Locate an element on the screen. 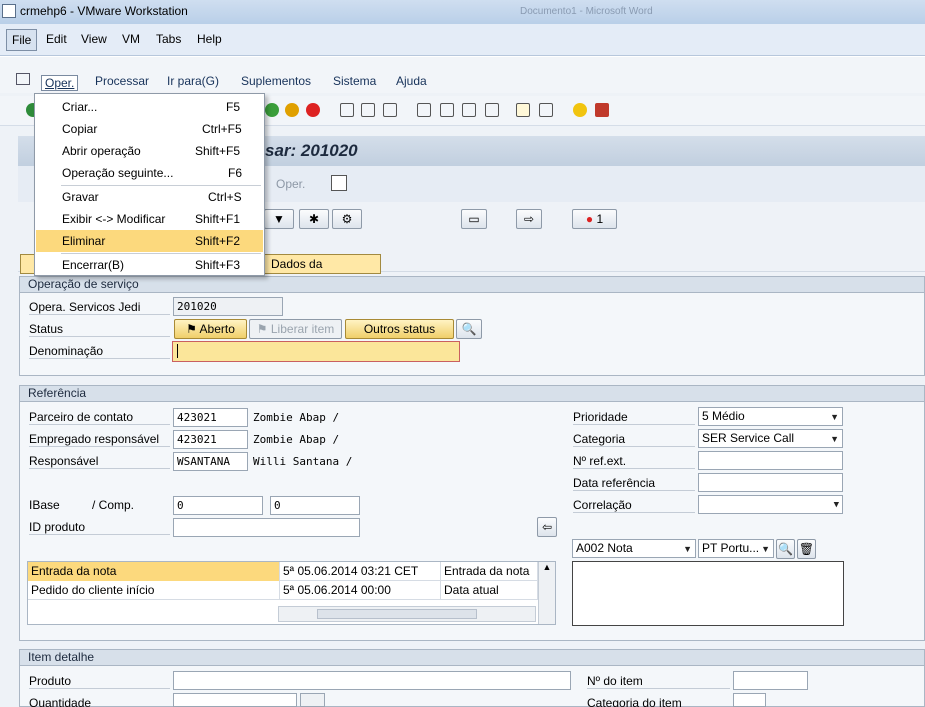 The width and height of the screenshot is (925, 707). vm-menu-edit: Edit is located at coordinates (56, 40).